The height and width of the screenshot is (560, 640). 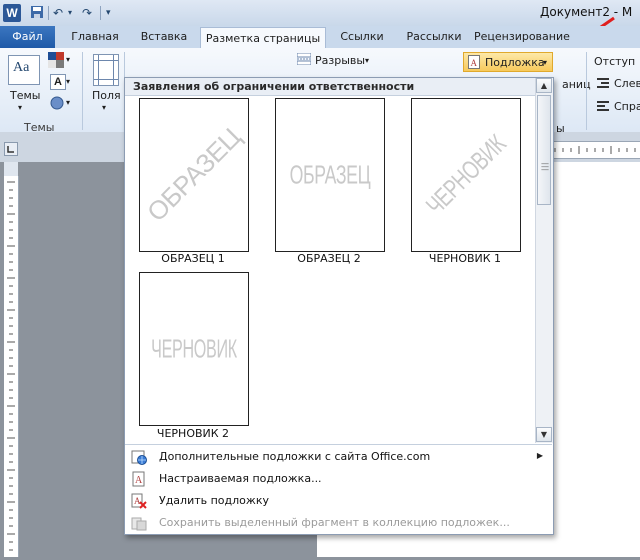 What do you see at coordinates (544, 260) in the screenshot?
I see `gallery-scrollbar: ▲ — — — ▼` at bounding box center [544, 260].